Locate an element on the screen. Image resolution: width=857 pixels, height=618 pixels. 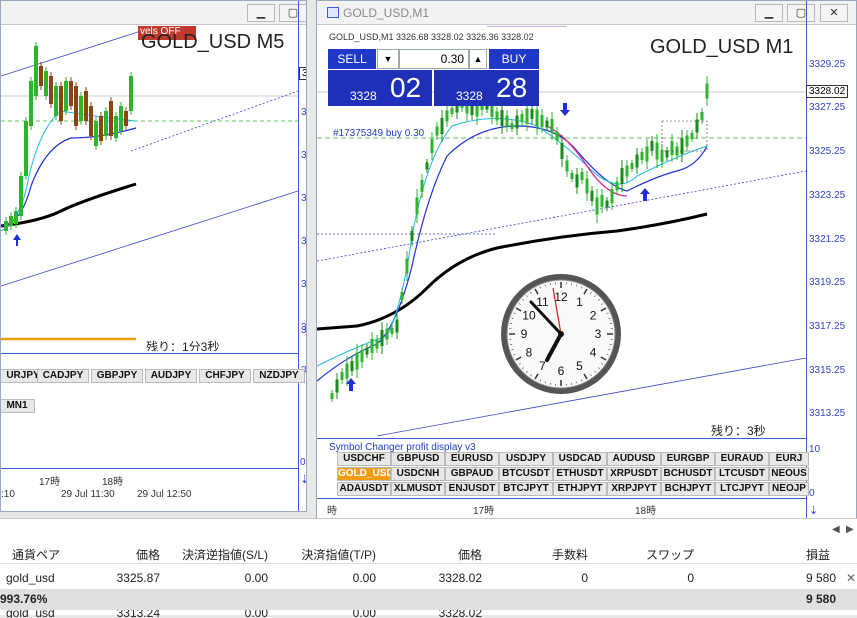
clock-number: 5 is located at coordinates (579, 366).